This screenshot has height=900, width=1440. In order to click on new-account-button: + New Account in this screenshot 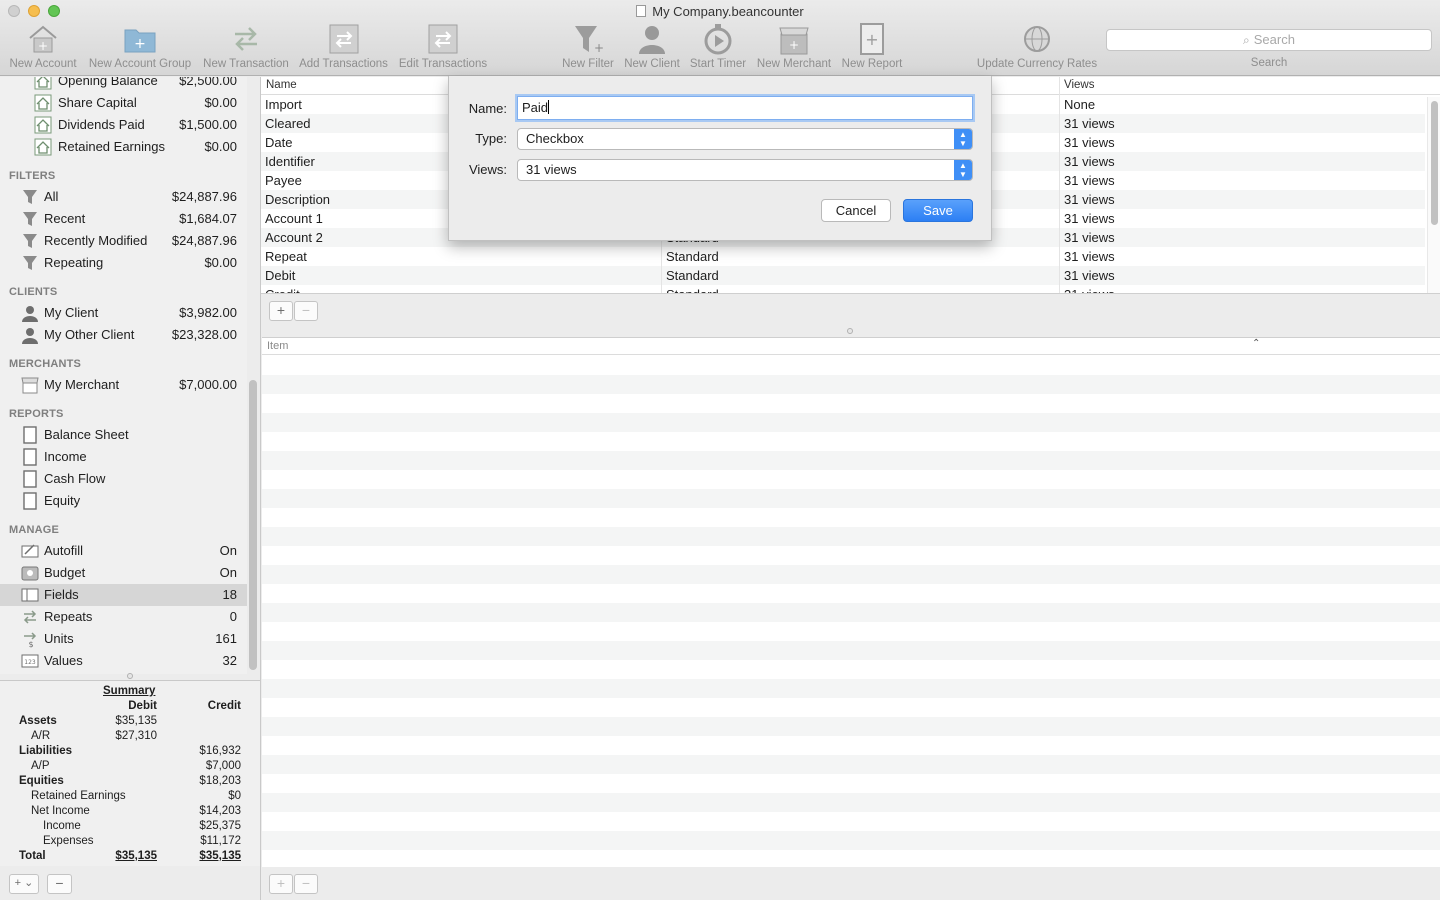, I will do `click(43, 47)`.